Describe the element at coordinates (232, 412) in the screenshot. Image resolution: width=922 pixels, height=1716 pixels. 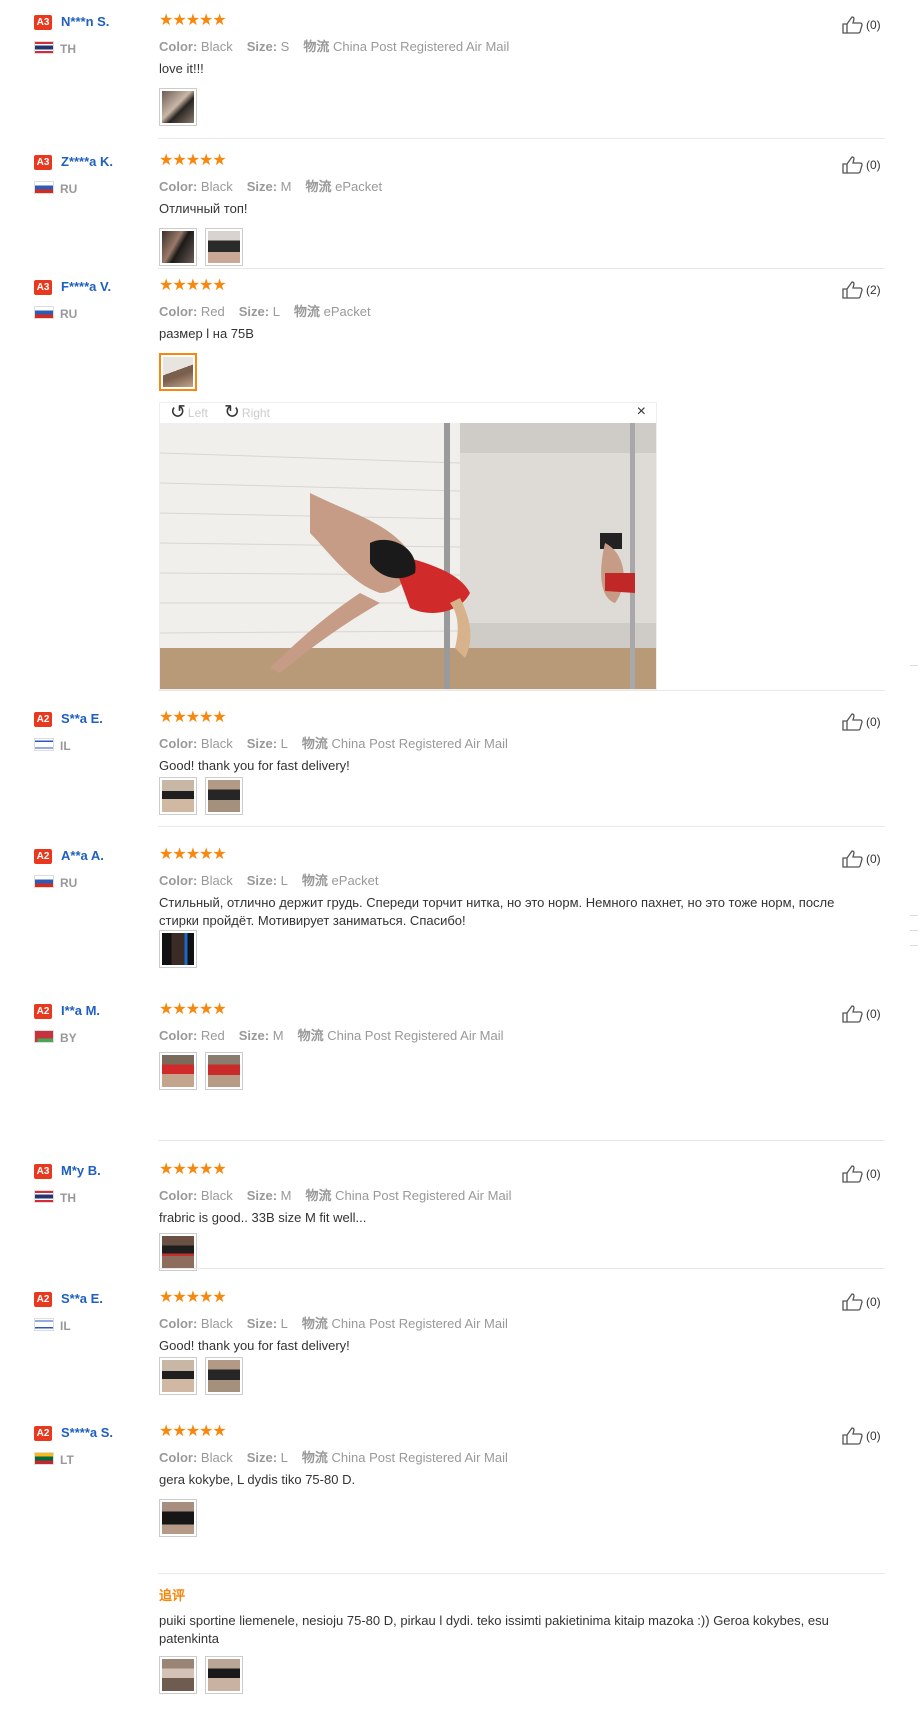
I see `rotate-right-icon: ↻` at that location.